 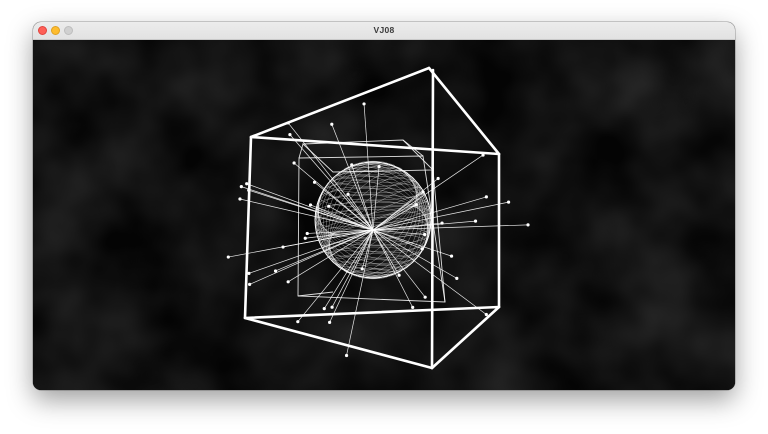 What do you see at coordinates (432, 219) in the screenshot?
I see `outer-cube-edge` at bounding box center [432, 219].